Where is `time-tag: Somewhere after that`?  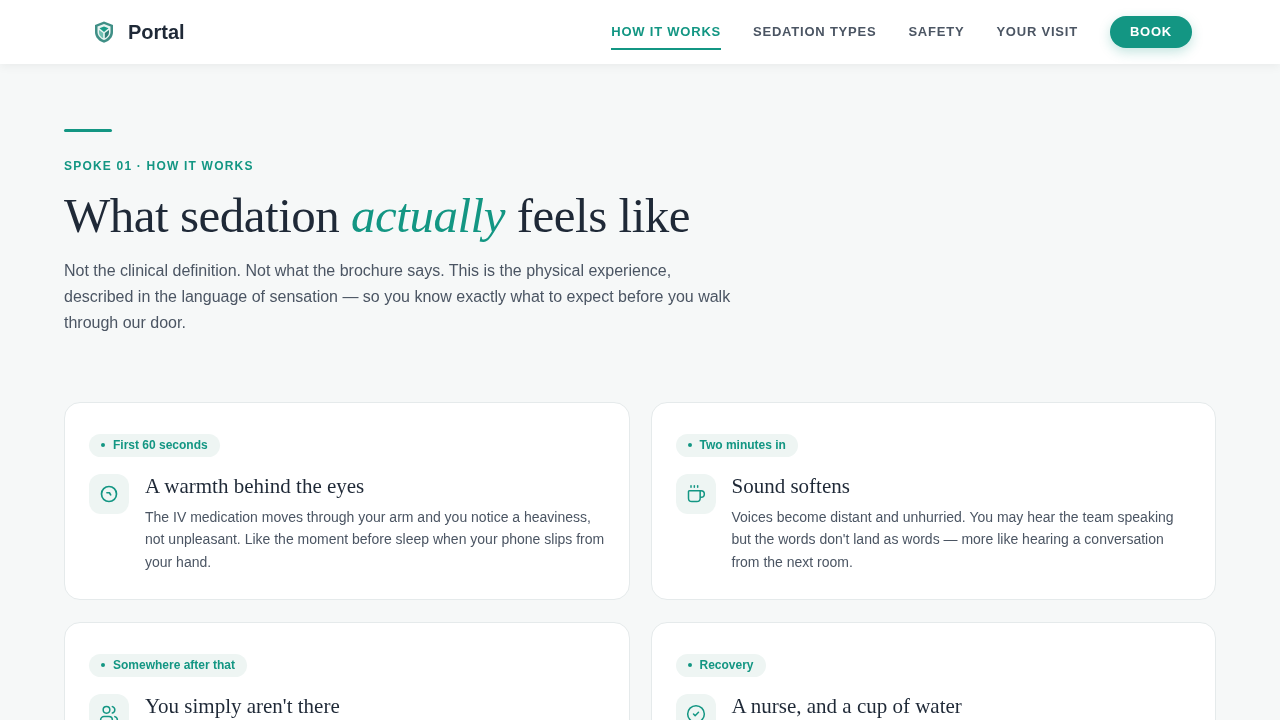 time-tag: Somewhere after that is located at coordinates (168, 665).